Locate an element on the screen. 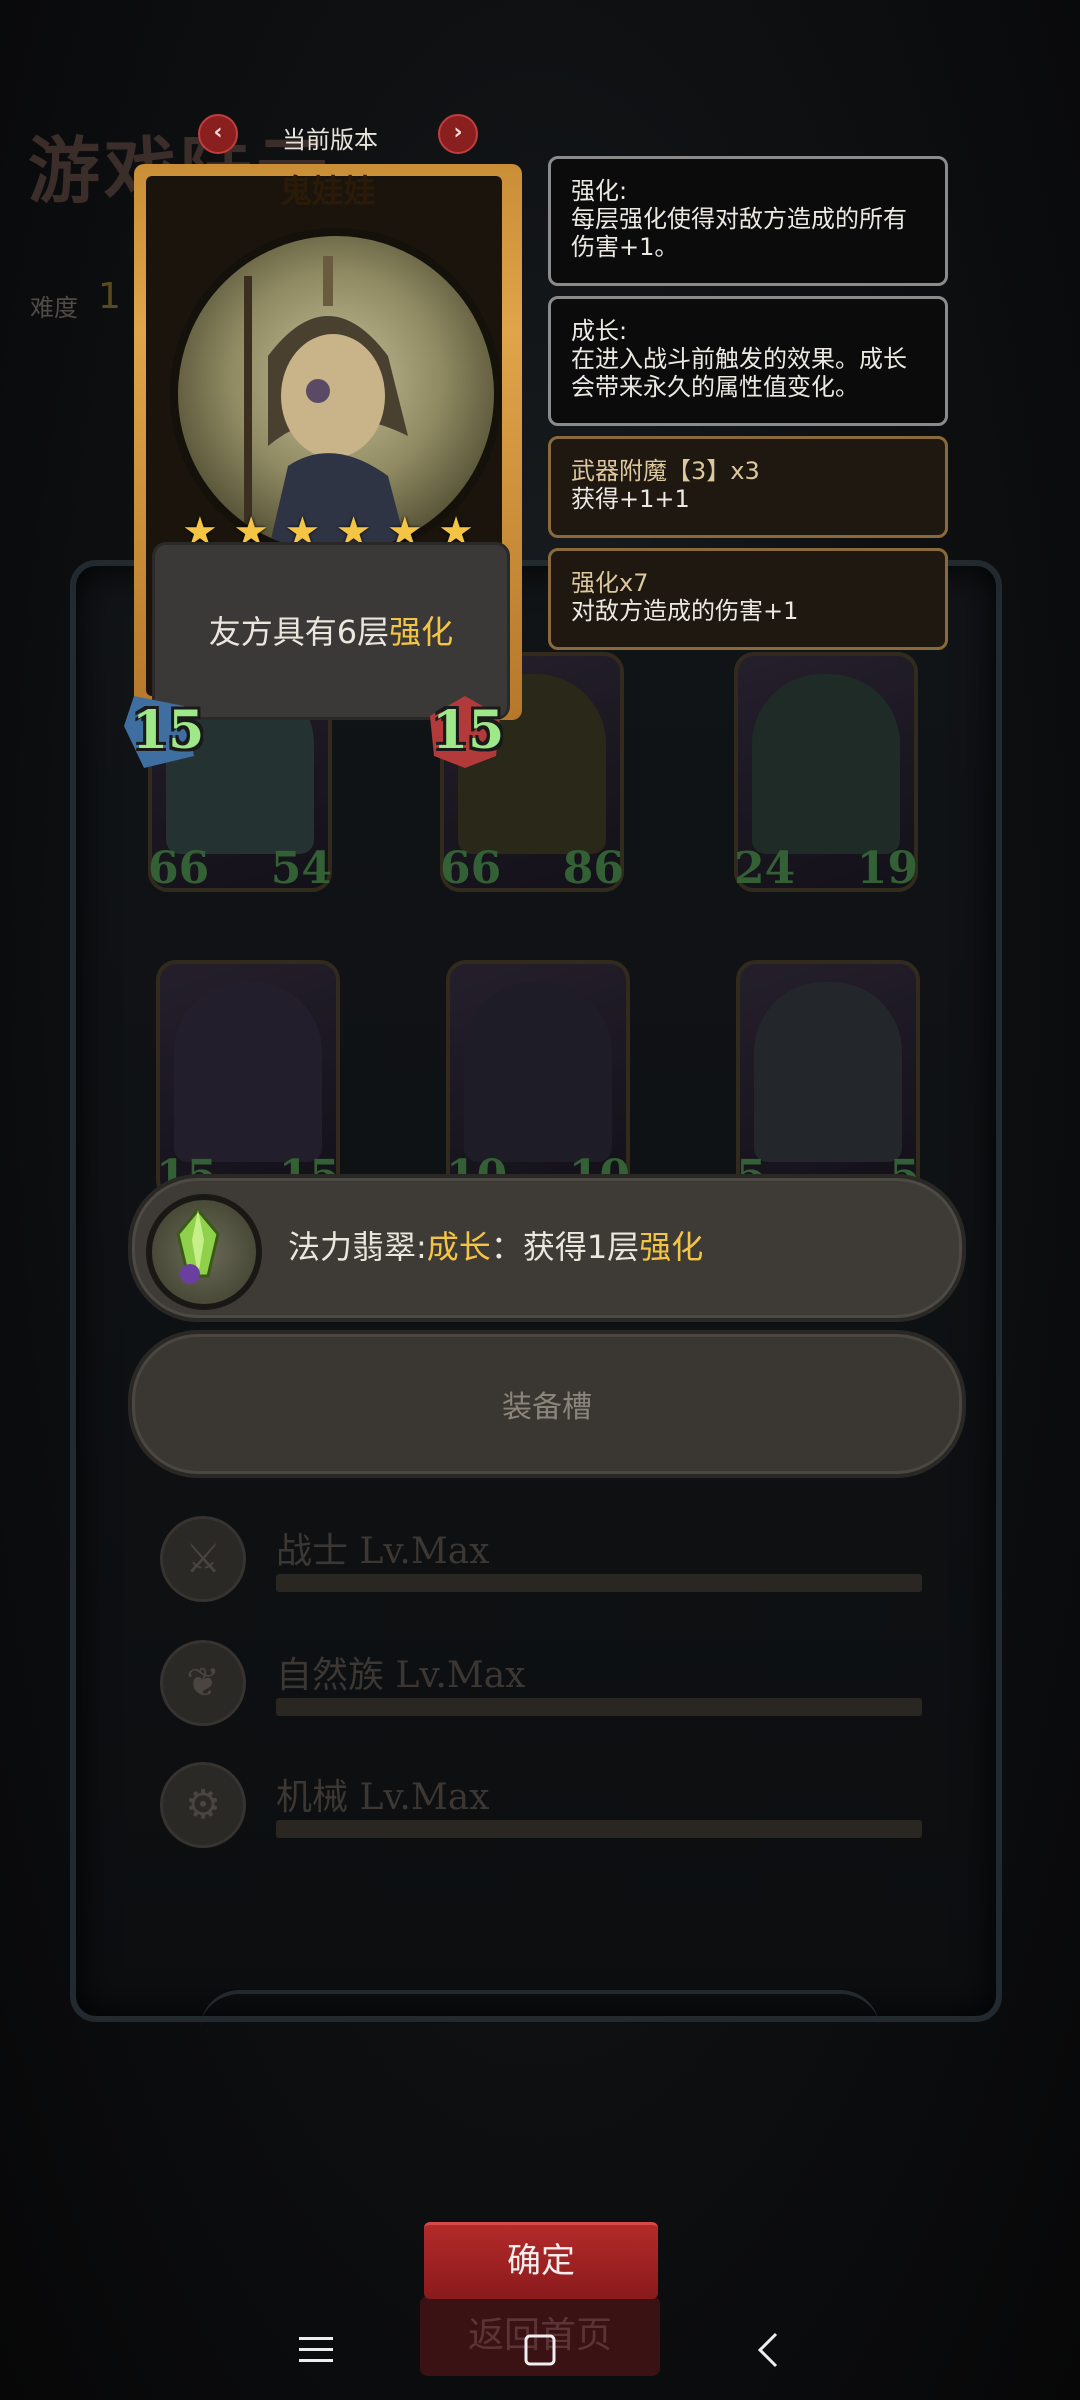 The image size is (1080, 2400). version-bar: ‹ 当前版本 › is located at coordinates (338, 134).